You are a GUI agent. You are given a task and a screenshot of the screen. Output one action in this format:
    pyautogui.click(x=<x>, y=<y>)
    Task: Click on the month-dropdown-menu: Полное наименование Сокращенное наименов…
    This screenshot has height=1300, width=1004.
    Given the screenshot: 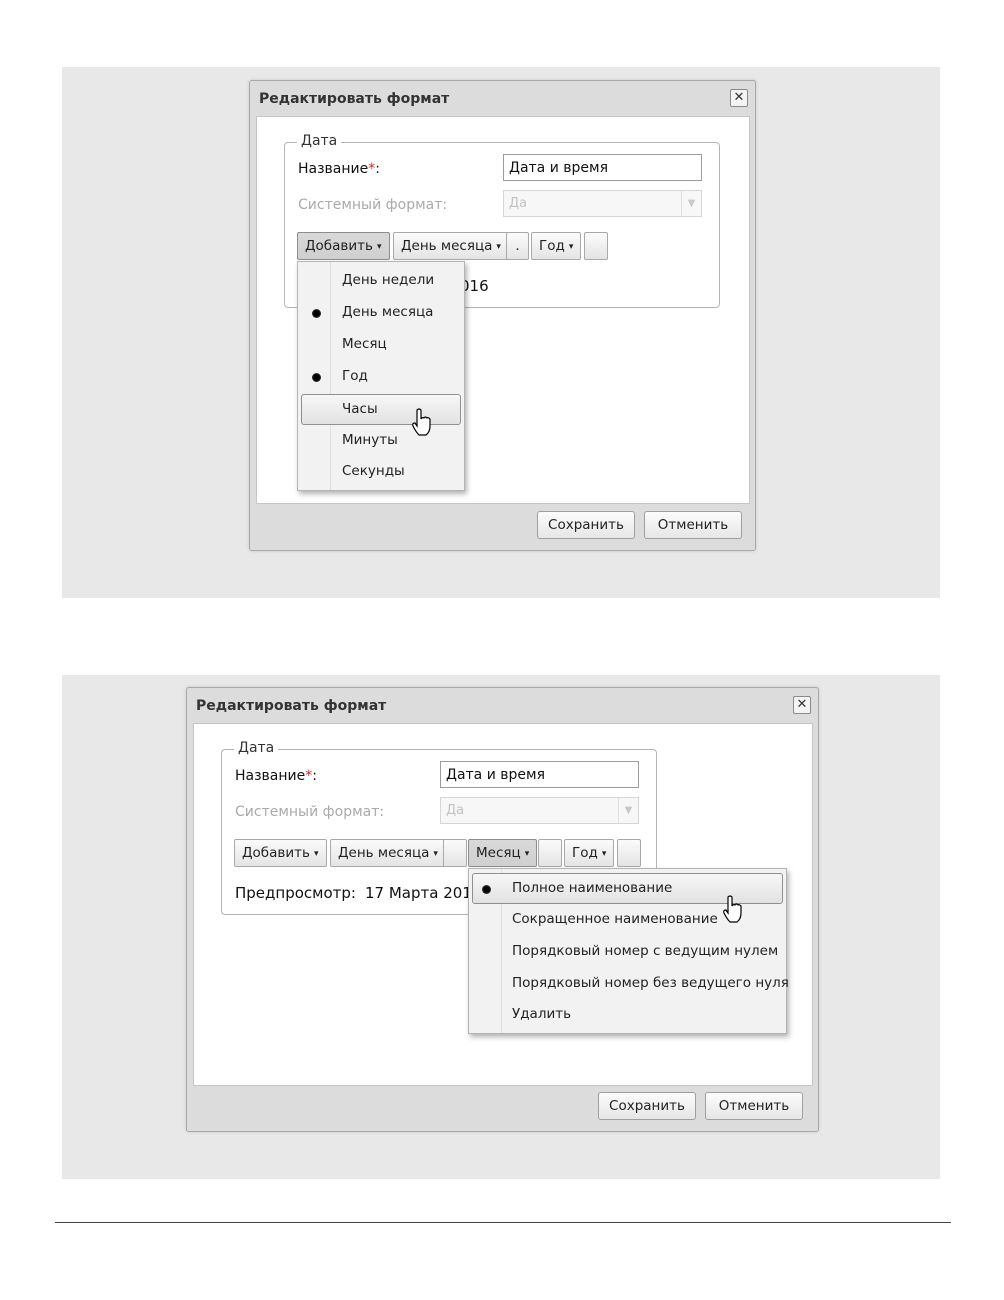 What is the action you would take?
    pyautogui.click(x=628, y=951)
    